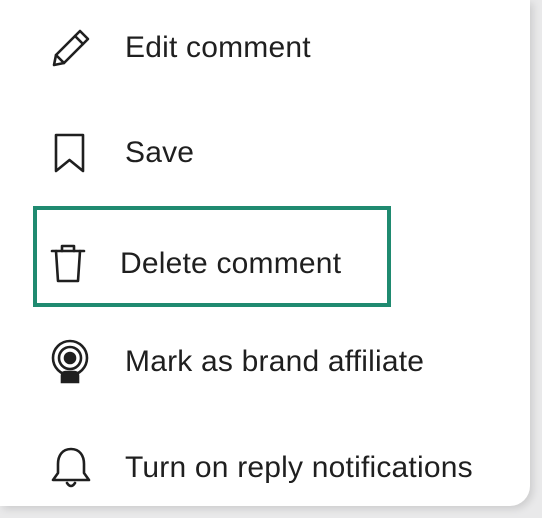 This screenshot has height=518, width=542. Describe the element at coordinates (71, 48) in the screenshot. I see `pencil-icon` at that location.